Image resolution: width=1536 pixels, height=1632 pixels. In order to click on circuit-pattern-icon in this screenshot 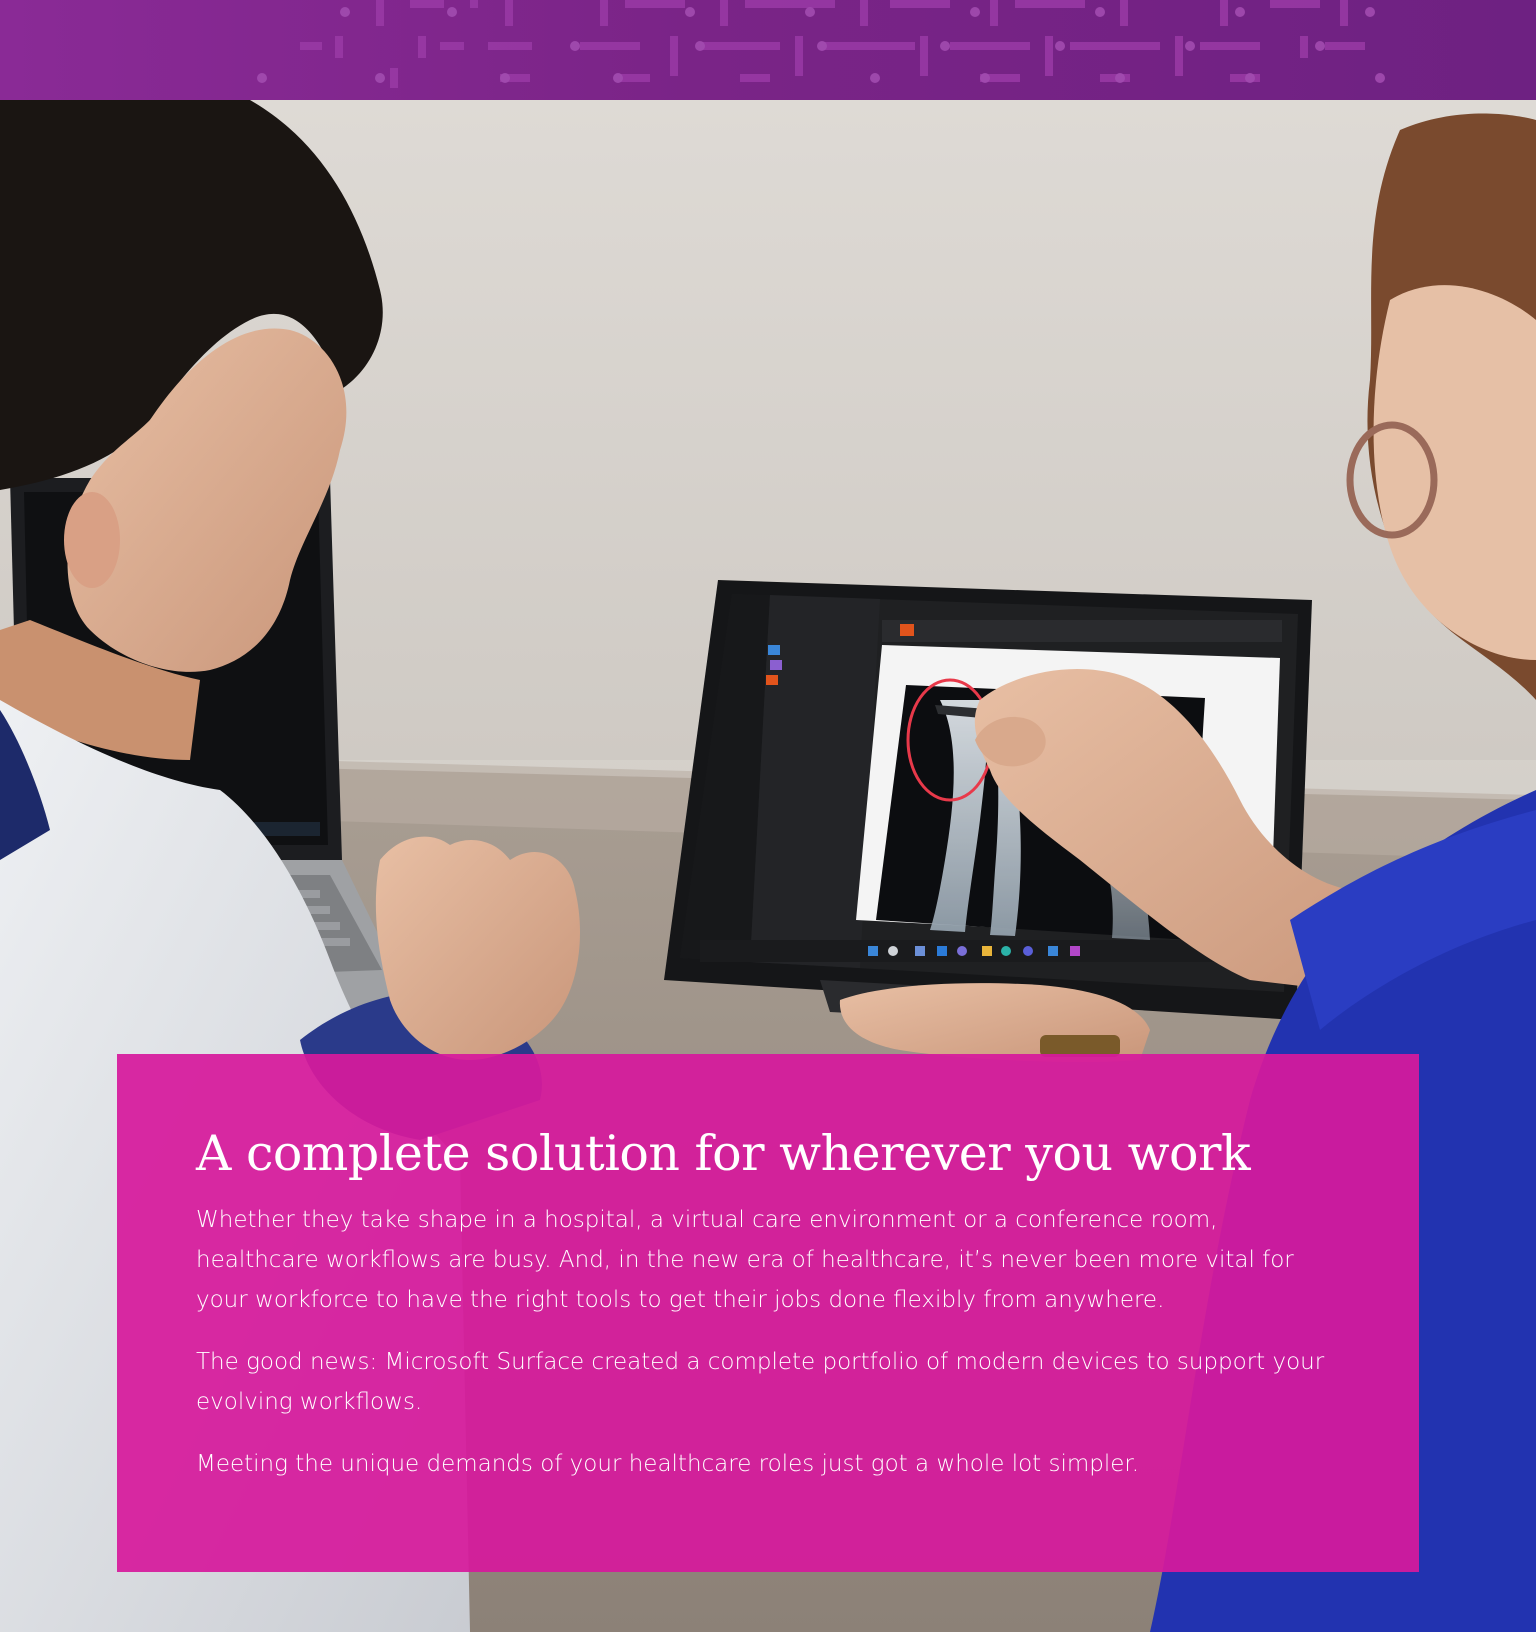, I will do `click(821, 44)`.